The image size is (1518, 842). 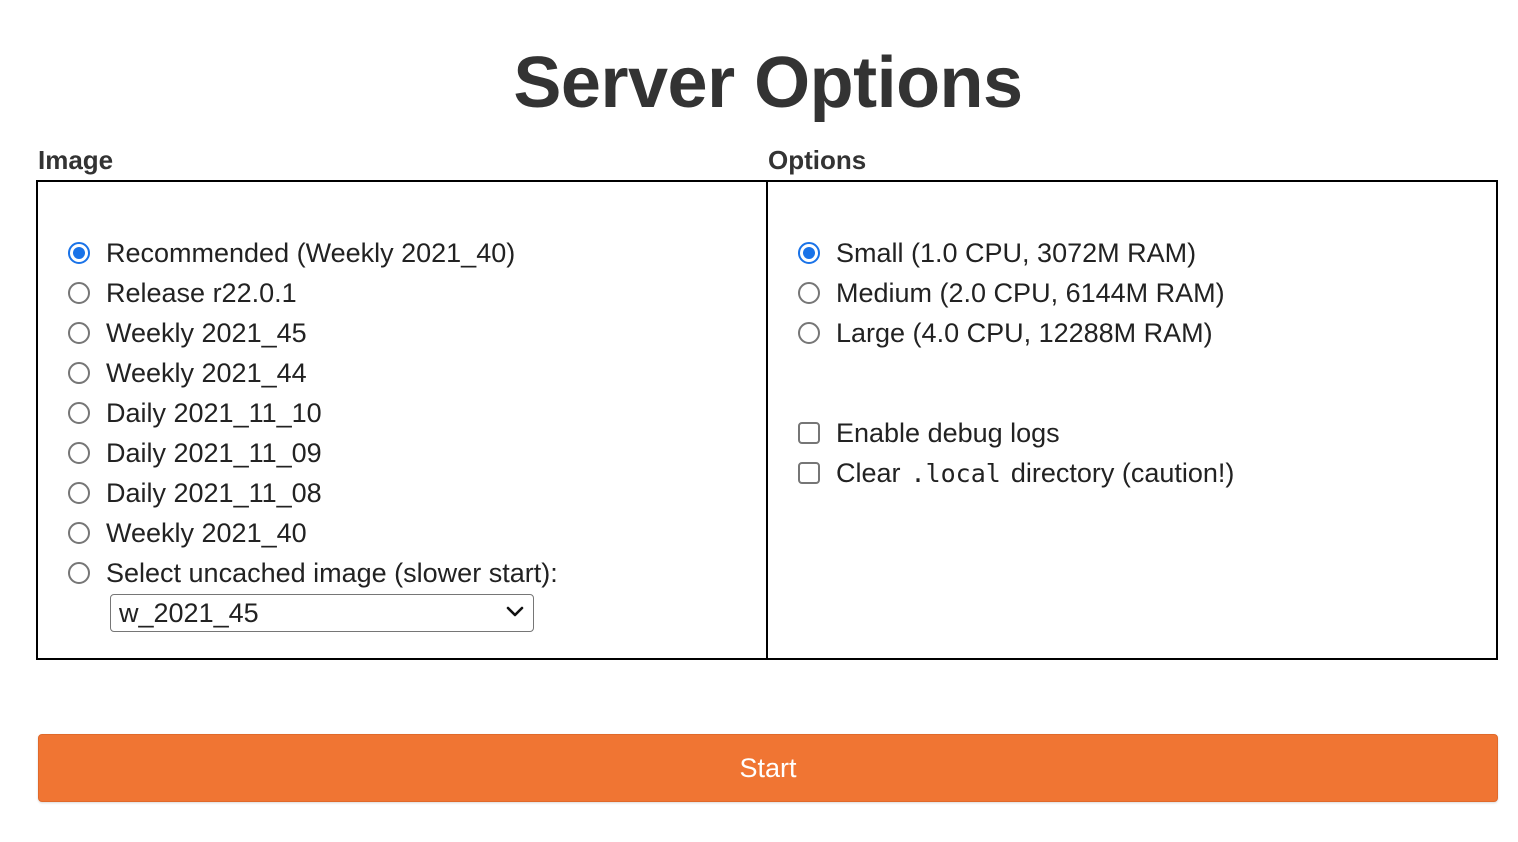 I want to click on options-section-heading: Options, so click(x=817, y=160).